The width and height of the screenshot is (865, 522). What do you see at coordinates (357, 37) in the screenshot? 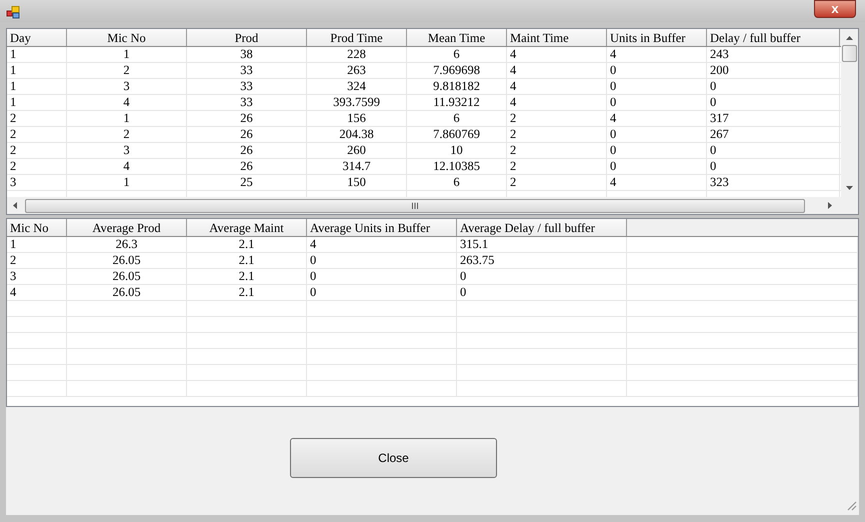
I see `column-header: Prod Time` at bounding box center [357, 37].